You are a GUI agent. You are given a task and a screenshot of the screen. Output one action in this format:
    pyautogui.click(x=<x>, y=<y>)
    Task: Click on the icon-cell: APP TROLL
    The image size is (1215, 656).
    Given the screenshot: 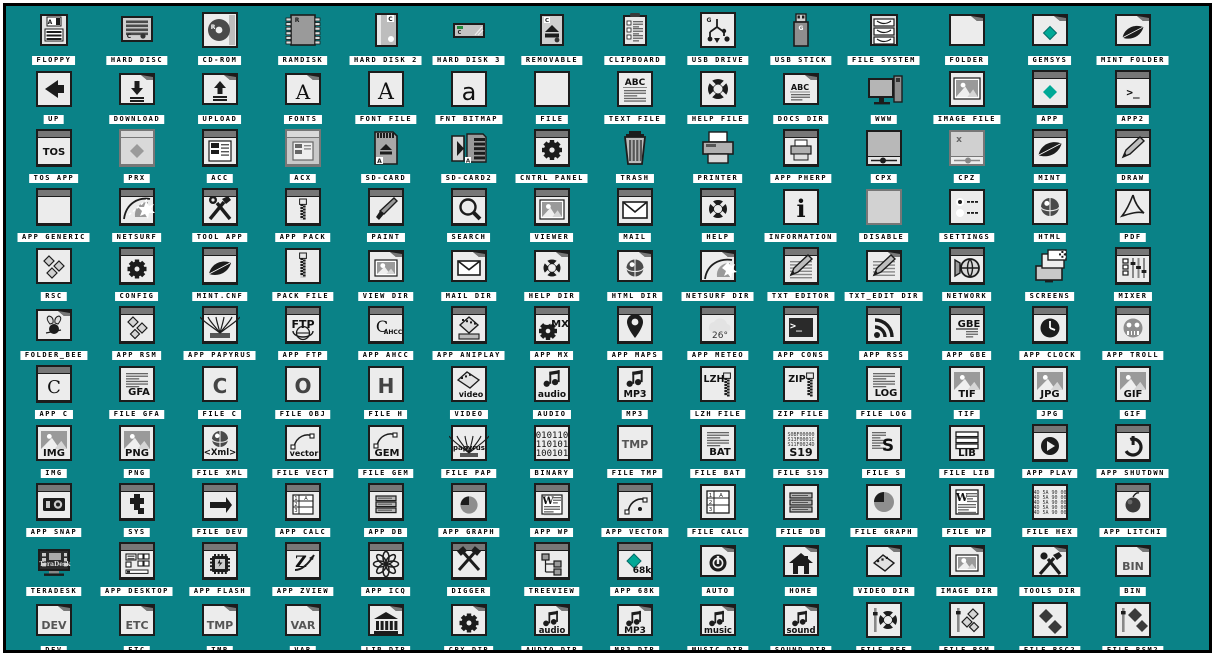 What is the action you would take?
    pyautogui.click(x=1132, y=332)
    